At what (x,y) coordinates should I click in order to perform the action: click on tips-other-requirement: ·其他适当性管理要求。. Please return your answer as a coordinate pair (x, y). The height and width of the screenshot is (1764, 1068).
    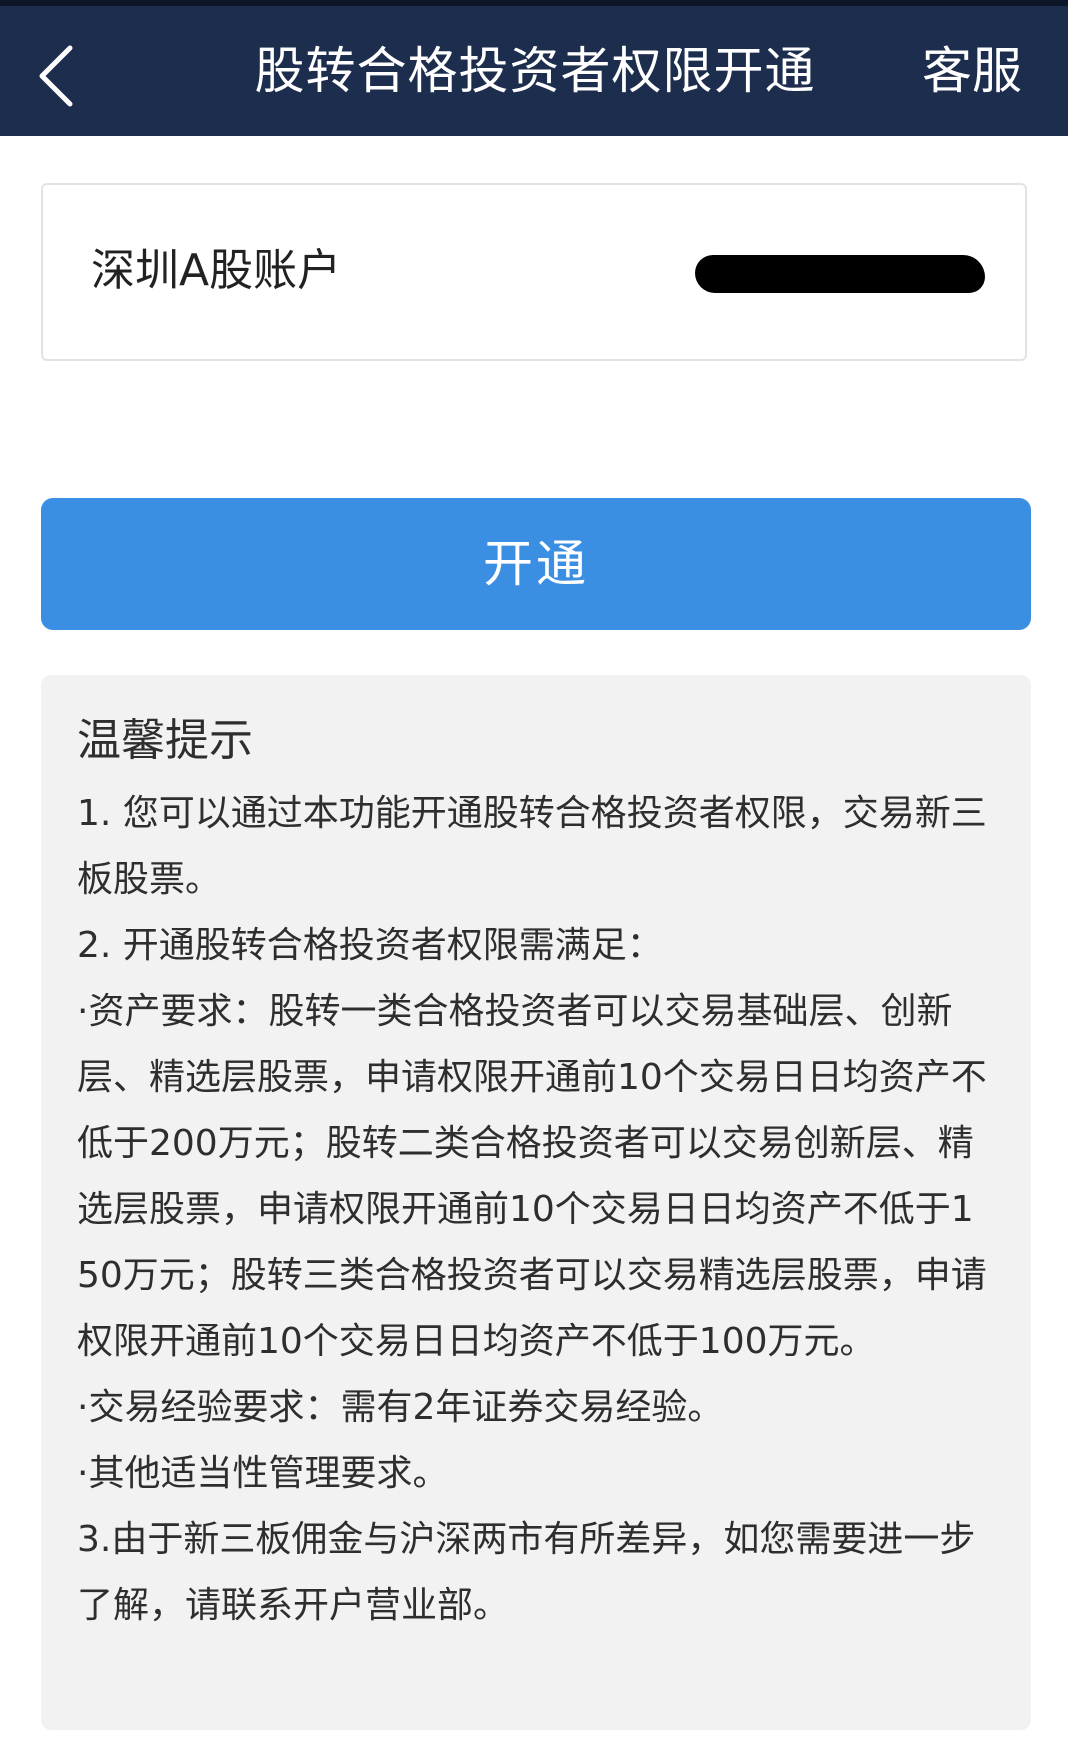
    Looking at the image, I should click on (263, 1473).